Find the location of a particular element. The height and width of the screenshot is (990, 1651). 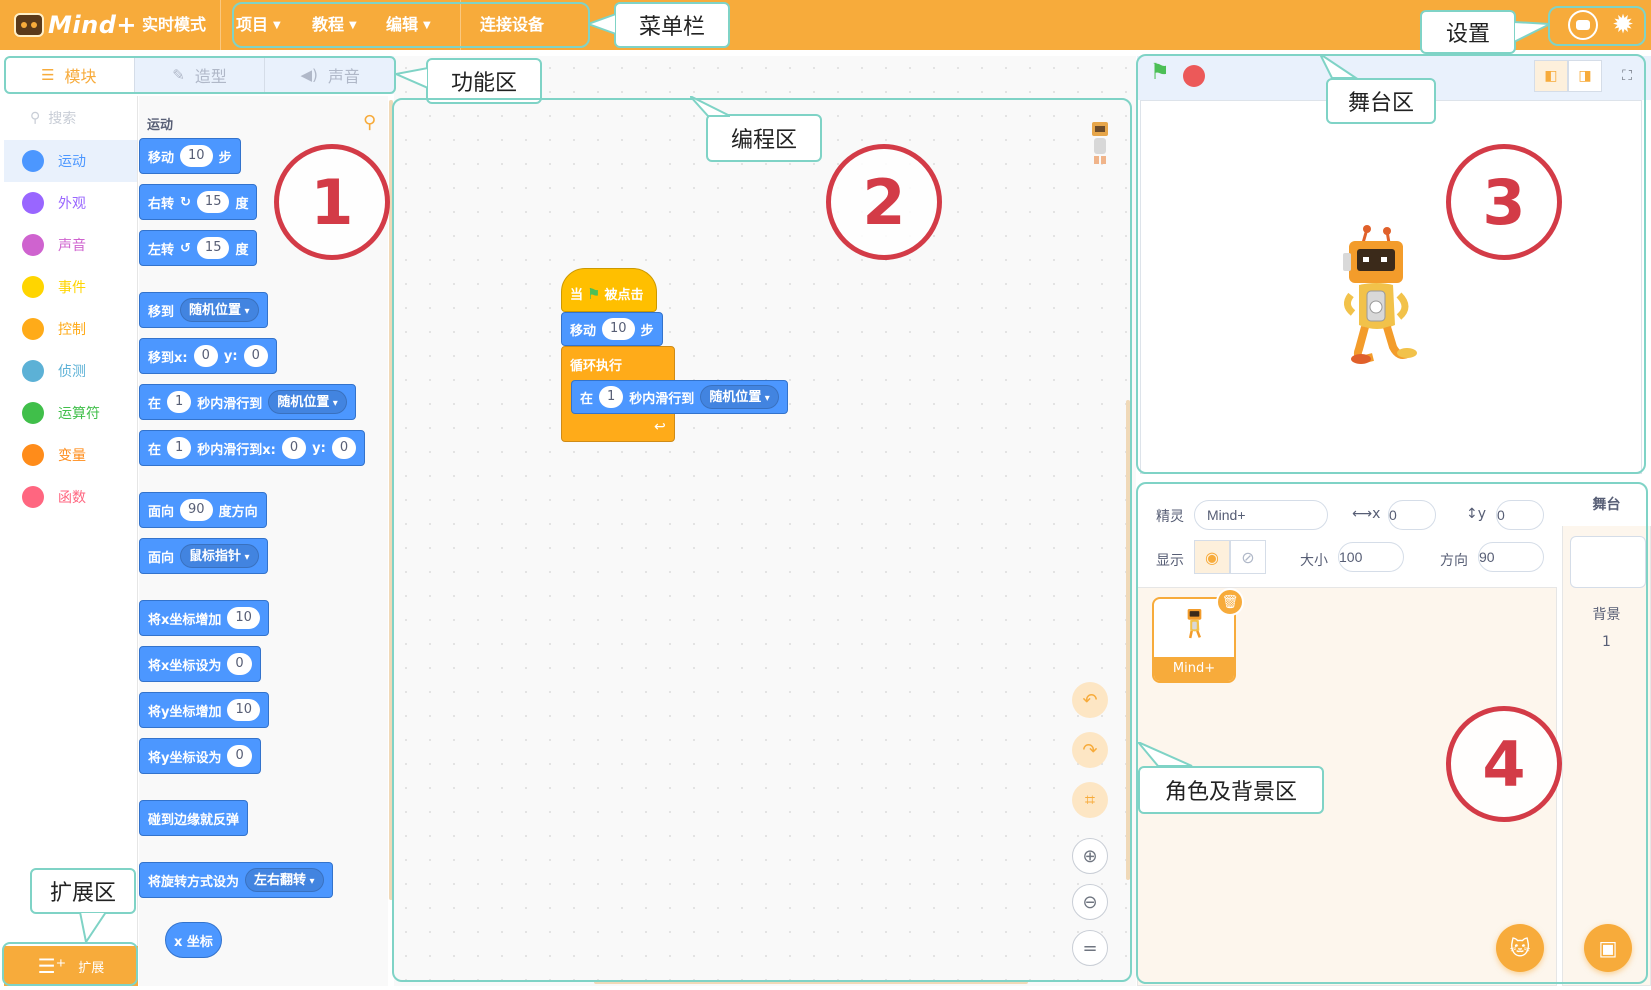

block-change-y: 将y坐标增加 10 is located at coordinates (204, 710).